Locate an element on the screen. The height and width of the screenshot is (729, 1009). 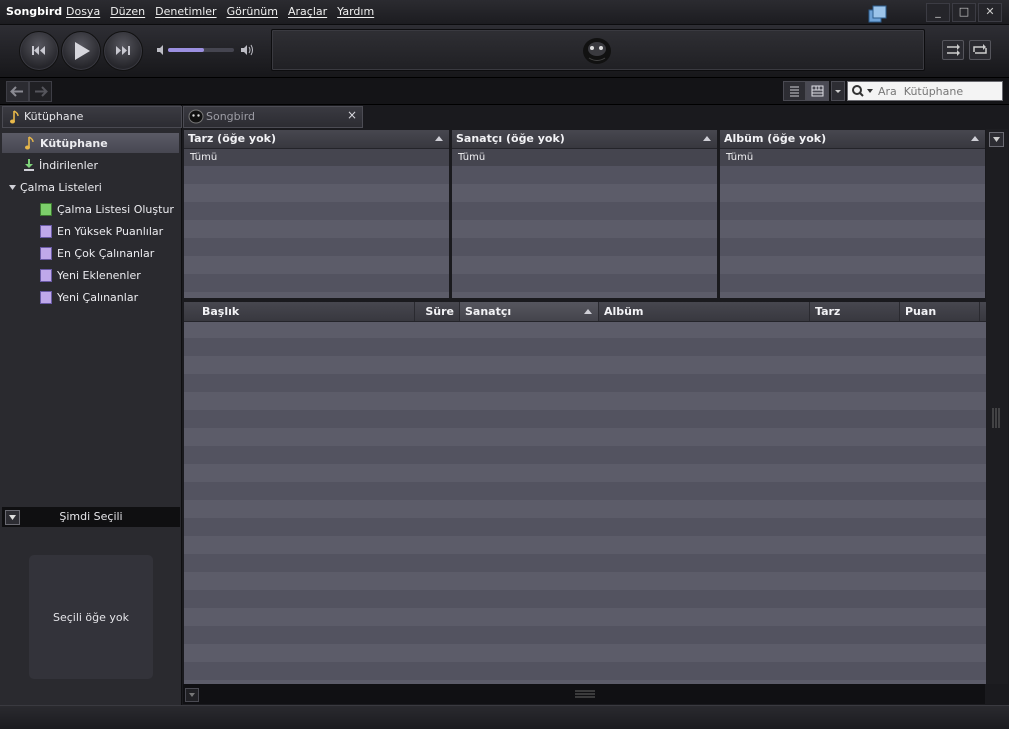
sidebar-item-recently-played: Yeni Çalınanlar is located at coordinates (90, 297).